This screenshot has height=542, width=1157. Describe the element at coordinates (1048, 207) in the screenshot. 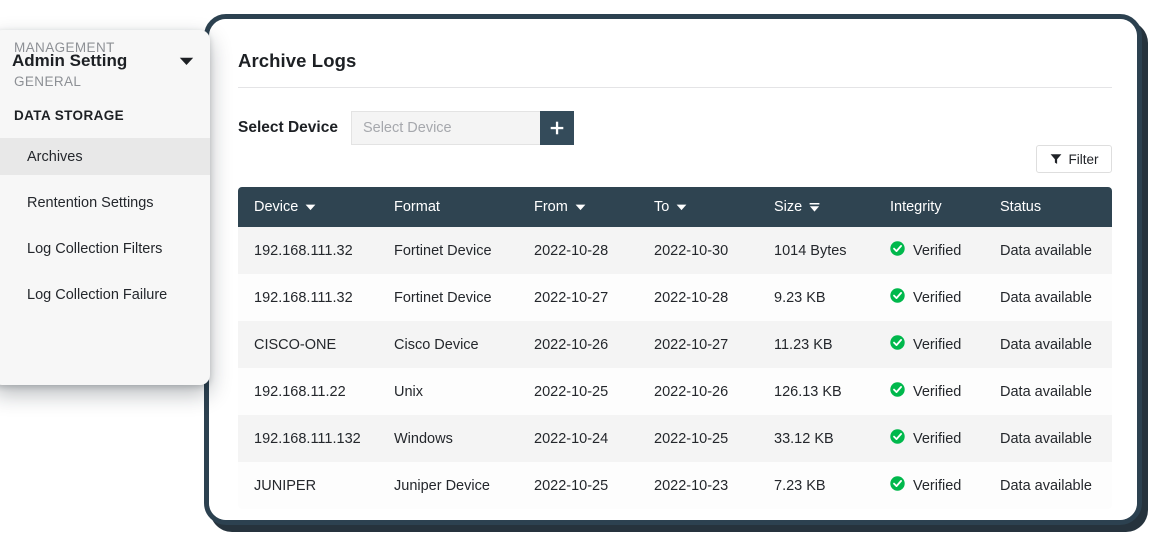

I see `column-header-status: Status` at that location.